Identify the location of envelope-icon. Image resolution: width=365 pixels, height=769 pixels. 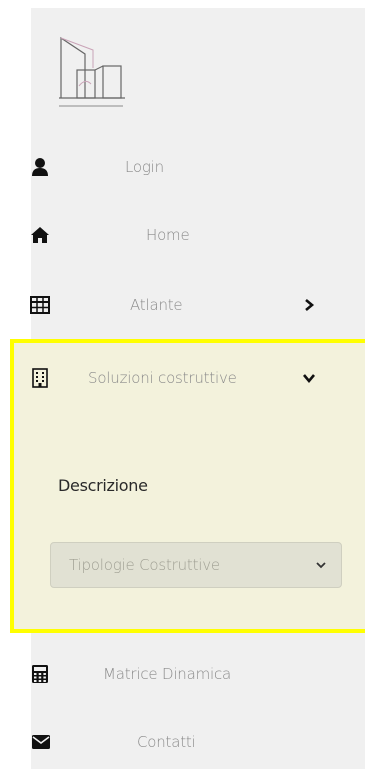
(41, 742).